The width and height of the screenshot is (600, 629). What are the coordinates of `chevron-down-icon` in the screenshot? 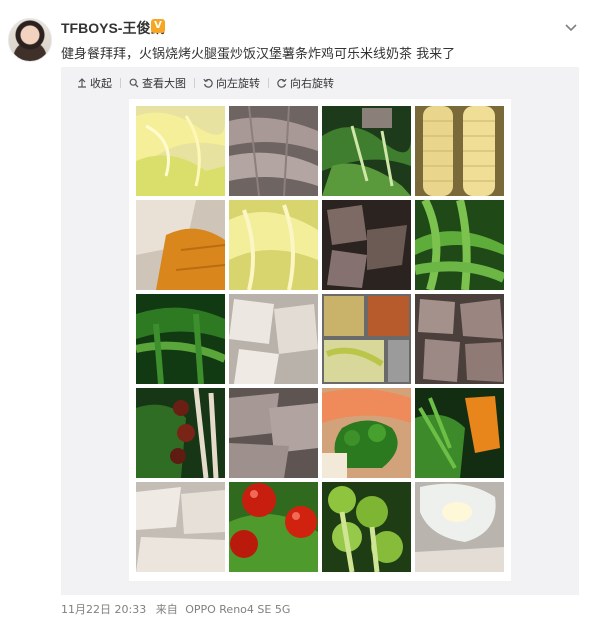 It's located at (571, 27).